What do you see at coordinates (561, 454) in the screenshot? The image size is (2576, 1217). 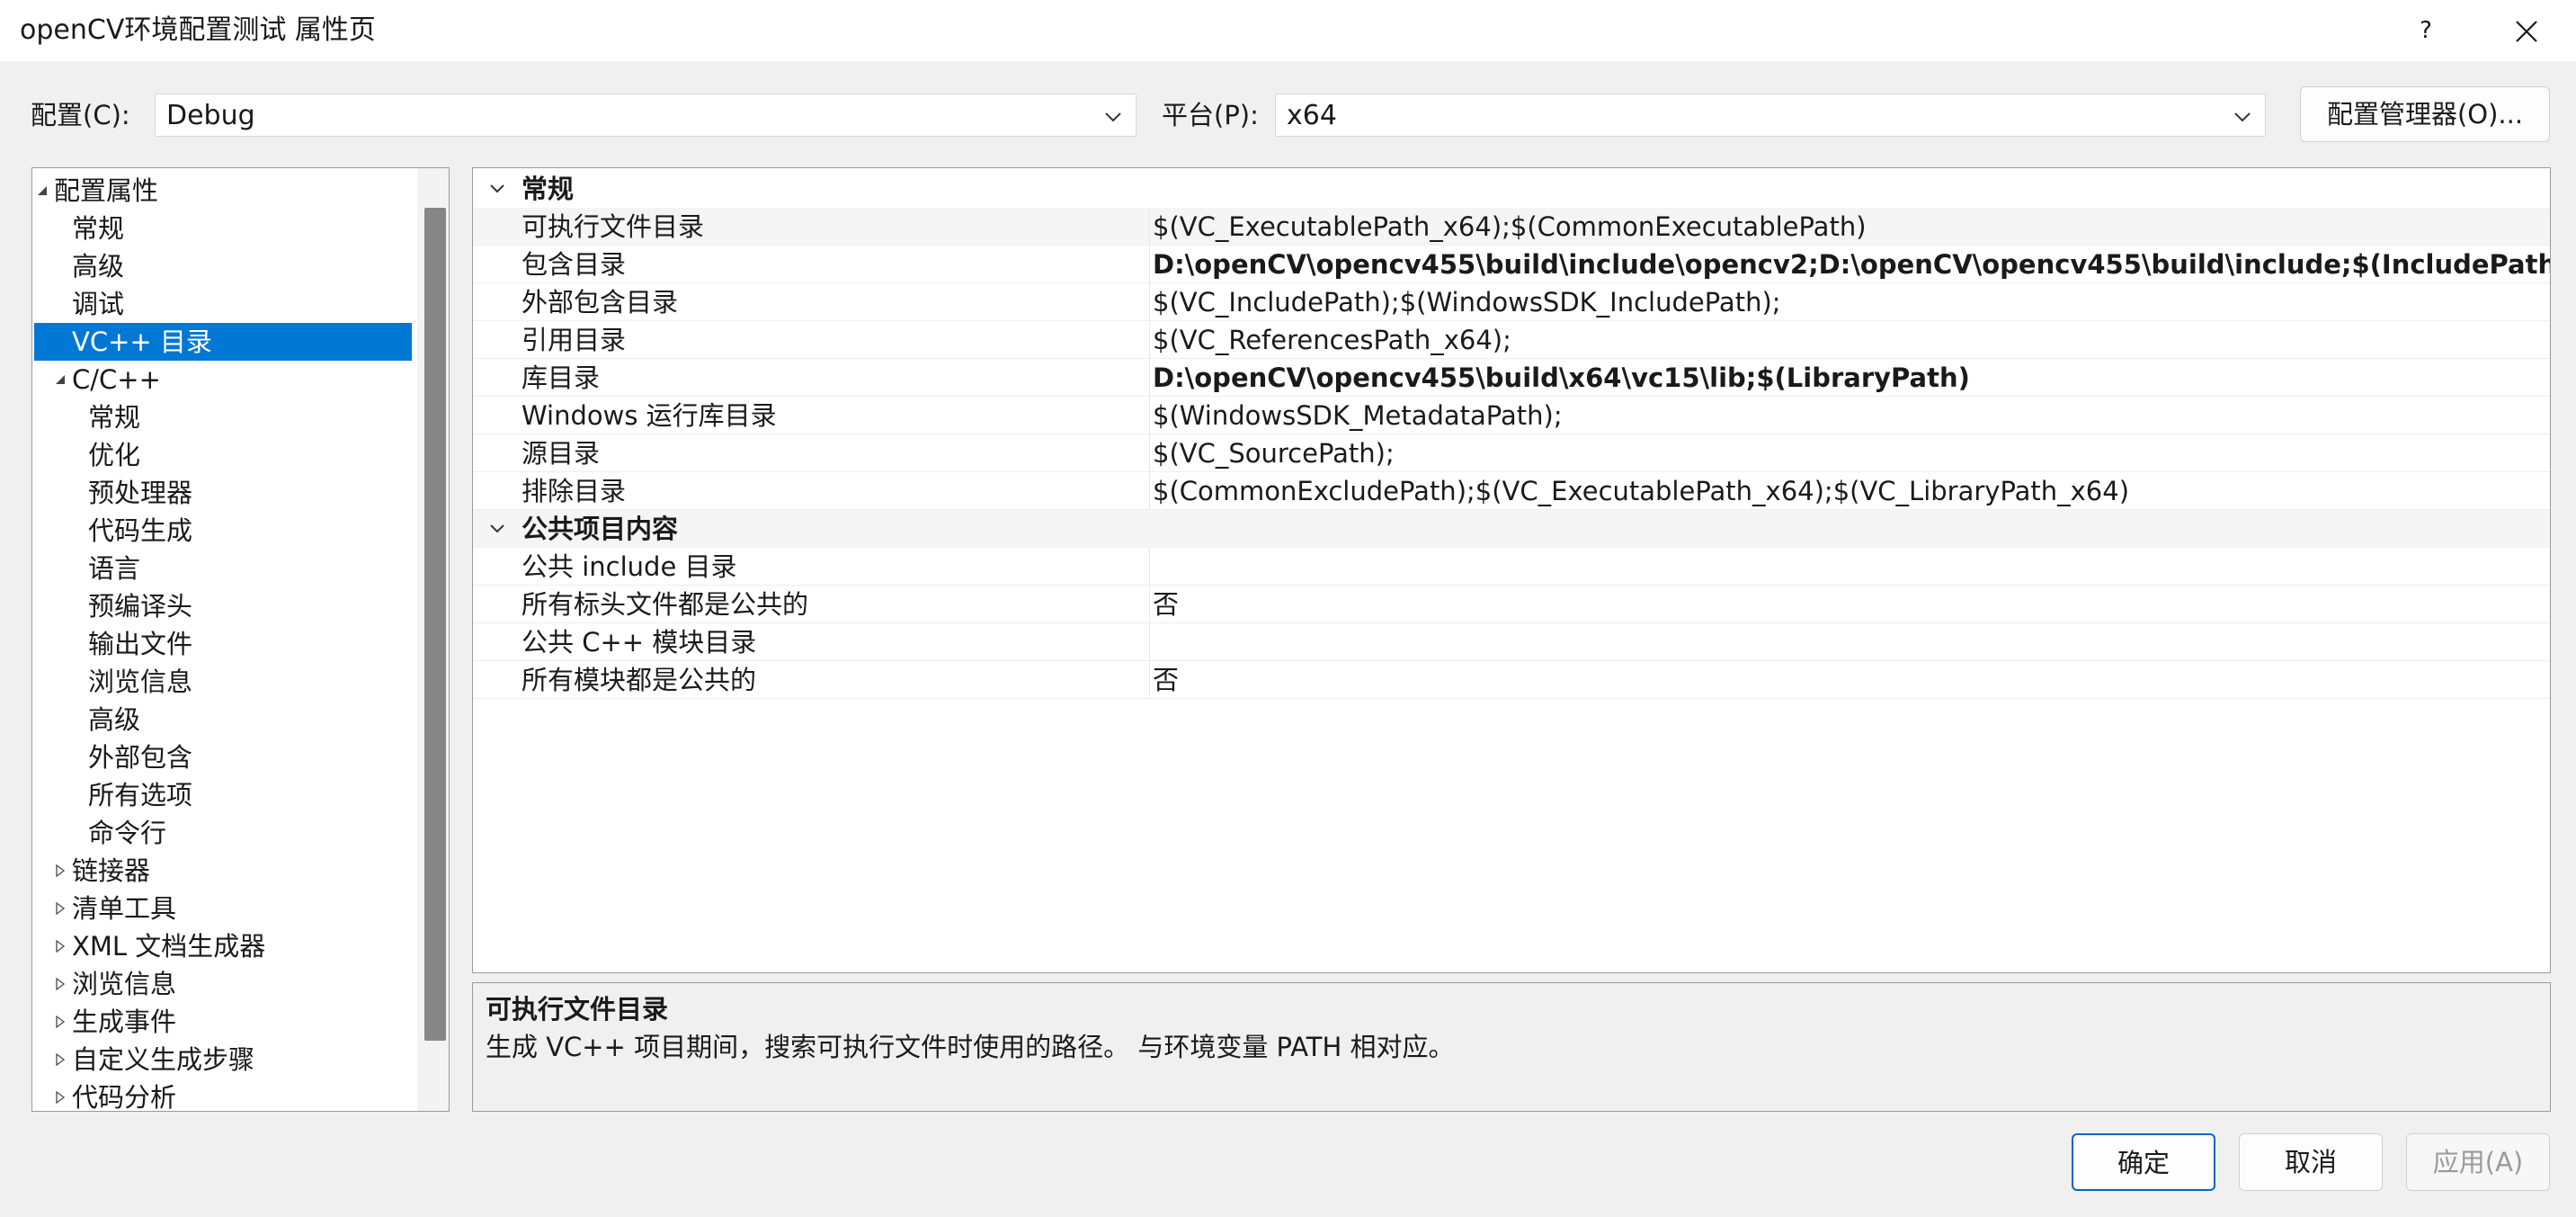 I see `property-name: 源目录` at bounding box center [561, 454].